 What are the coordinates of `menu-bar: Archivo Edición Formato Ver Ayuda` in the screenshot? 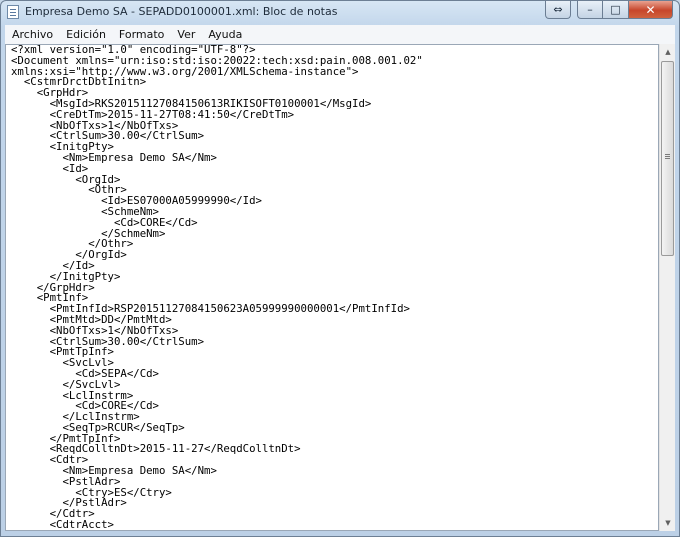 It's located at (340, 35).